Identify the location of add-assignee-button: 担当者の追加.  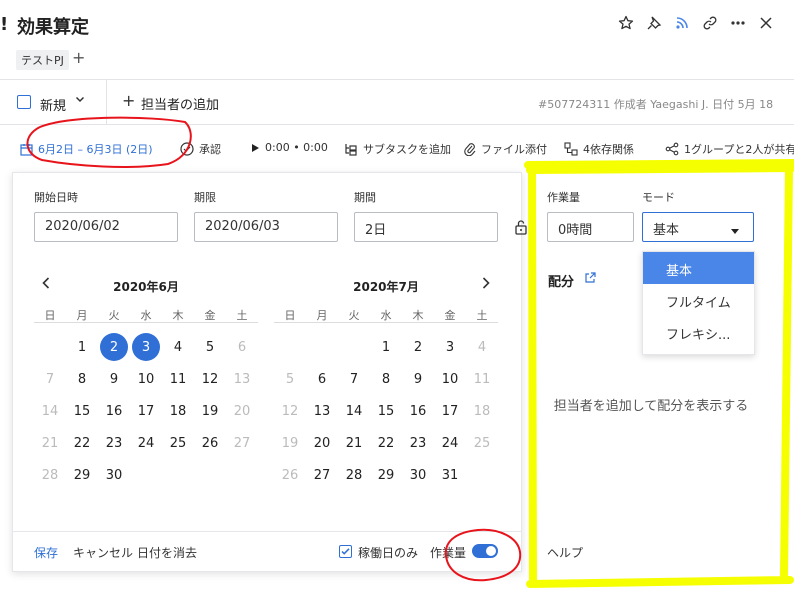
(180, 103).